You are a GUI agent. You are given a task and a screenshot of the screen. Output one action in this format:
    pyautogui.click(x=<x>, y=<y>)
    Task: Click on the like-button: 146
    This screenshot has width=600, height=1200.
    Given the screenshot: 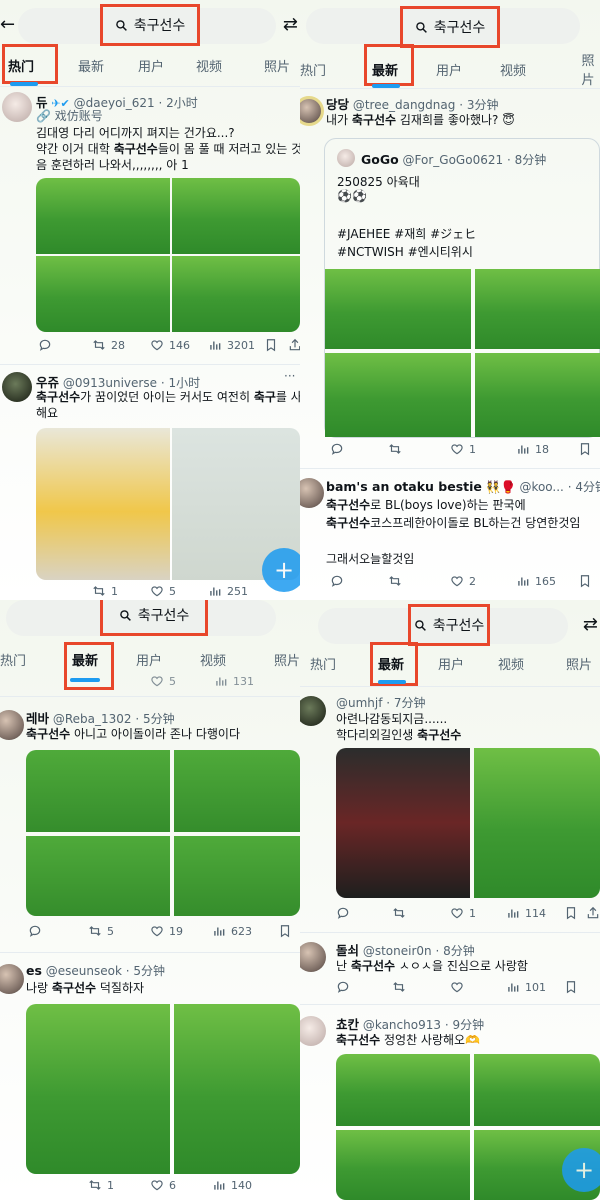 What is the action you would take?
    pyautogui.click(x=170, y=345)
    